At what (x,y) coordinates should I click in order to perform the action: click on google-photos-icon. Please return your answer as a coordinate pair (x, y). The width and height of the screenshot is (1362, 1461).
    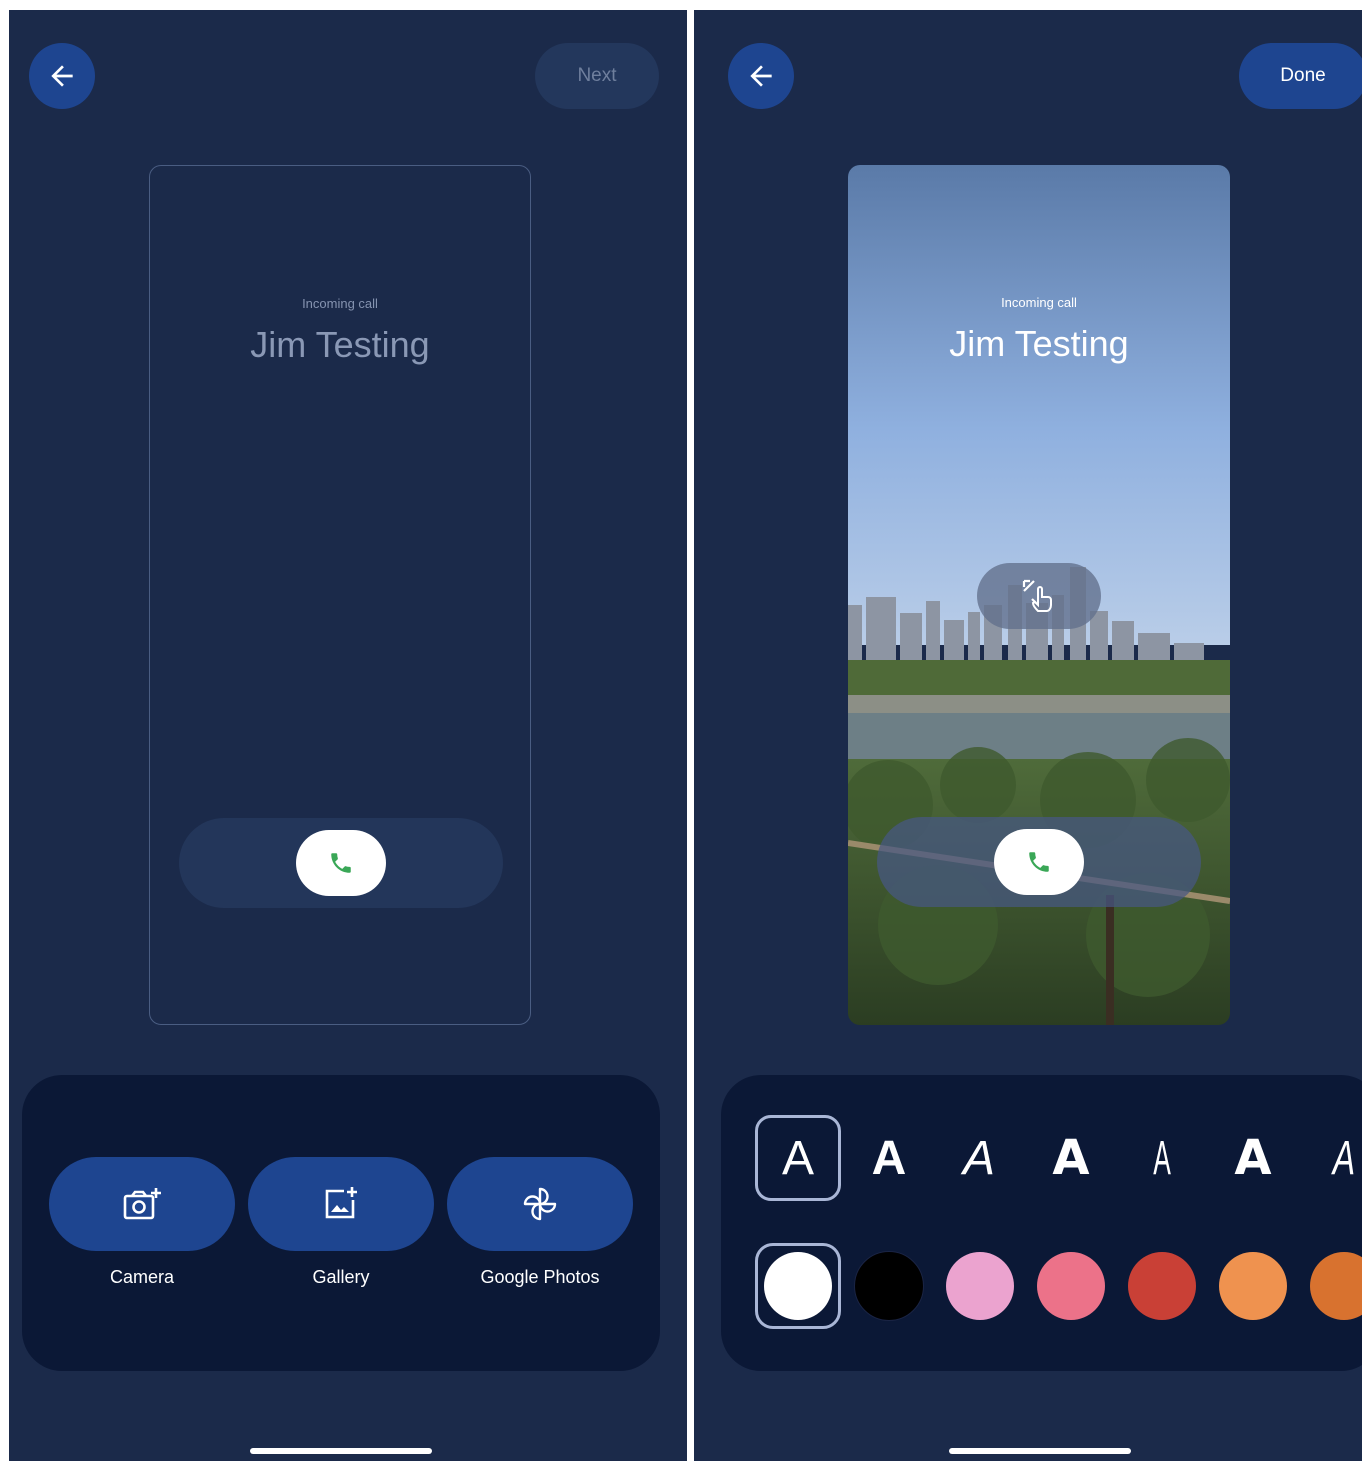
    Looking at the image, I should click on (540, 1204).